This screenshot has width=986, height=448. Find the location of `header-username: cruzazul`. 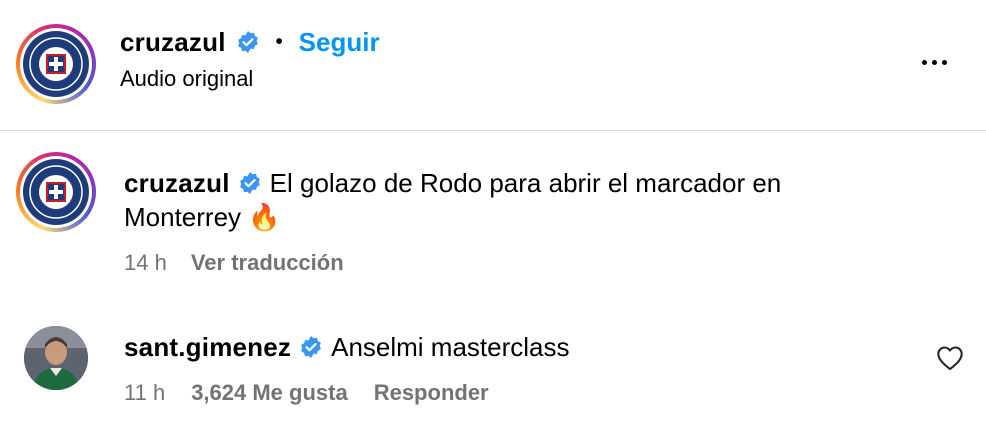

header-username: cruzazul is located at coordinates (173, 42).